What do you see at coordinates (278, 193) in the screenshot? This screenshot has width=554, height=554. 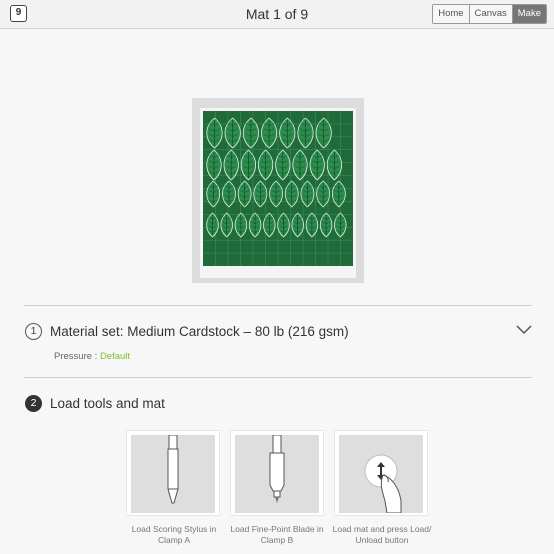 I see `mat-preview-graphic` at bounding box center [278, 193].